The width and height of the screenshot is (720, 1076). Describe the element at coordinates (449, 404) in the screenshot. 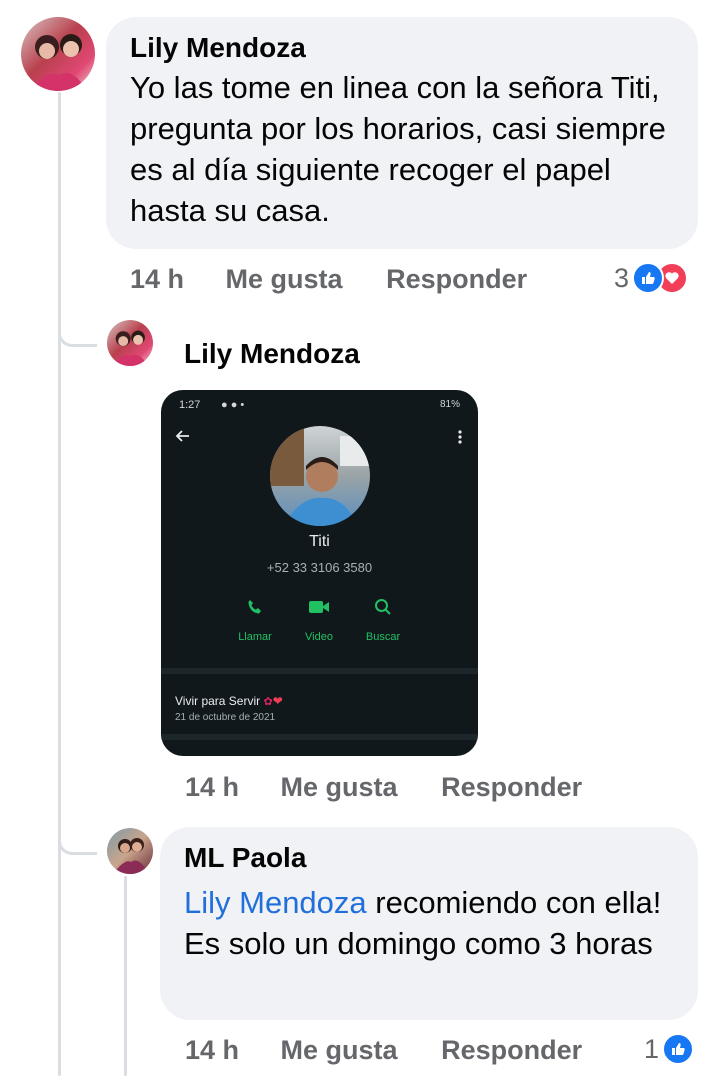

I see `phone-status-battery: 81%` at that location.